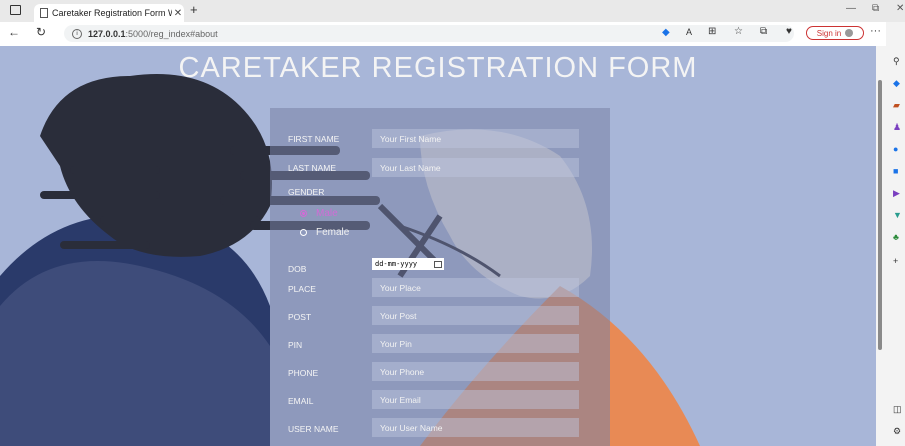  What do you see at coordinates (763, 31) in the screenshot?
I see `collections-icon: ⧉` at bounding box center [763, 31].